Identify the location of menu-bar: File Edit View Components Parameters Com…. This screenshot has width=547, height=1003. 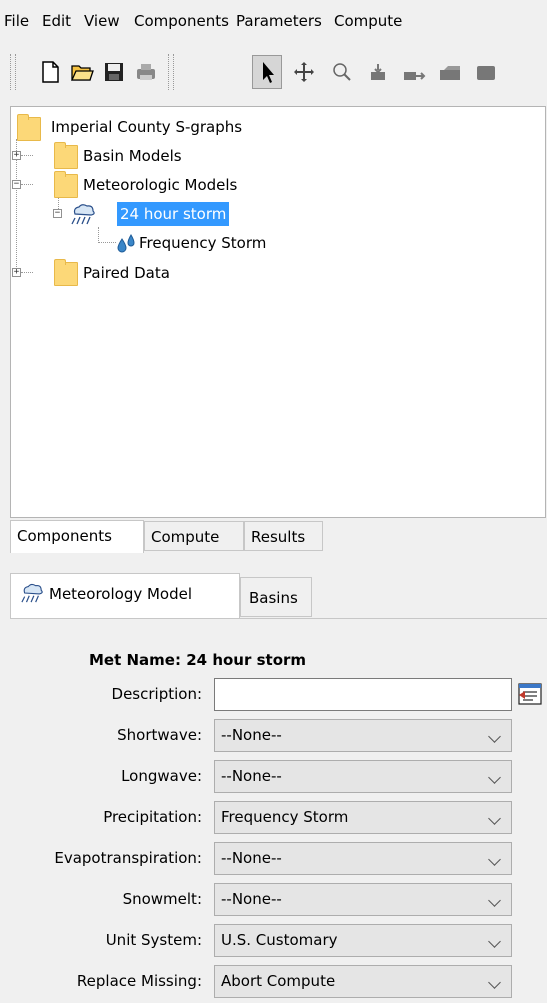
(273, 19).